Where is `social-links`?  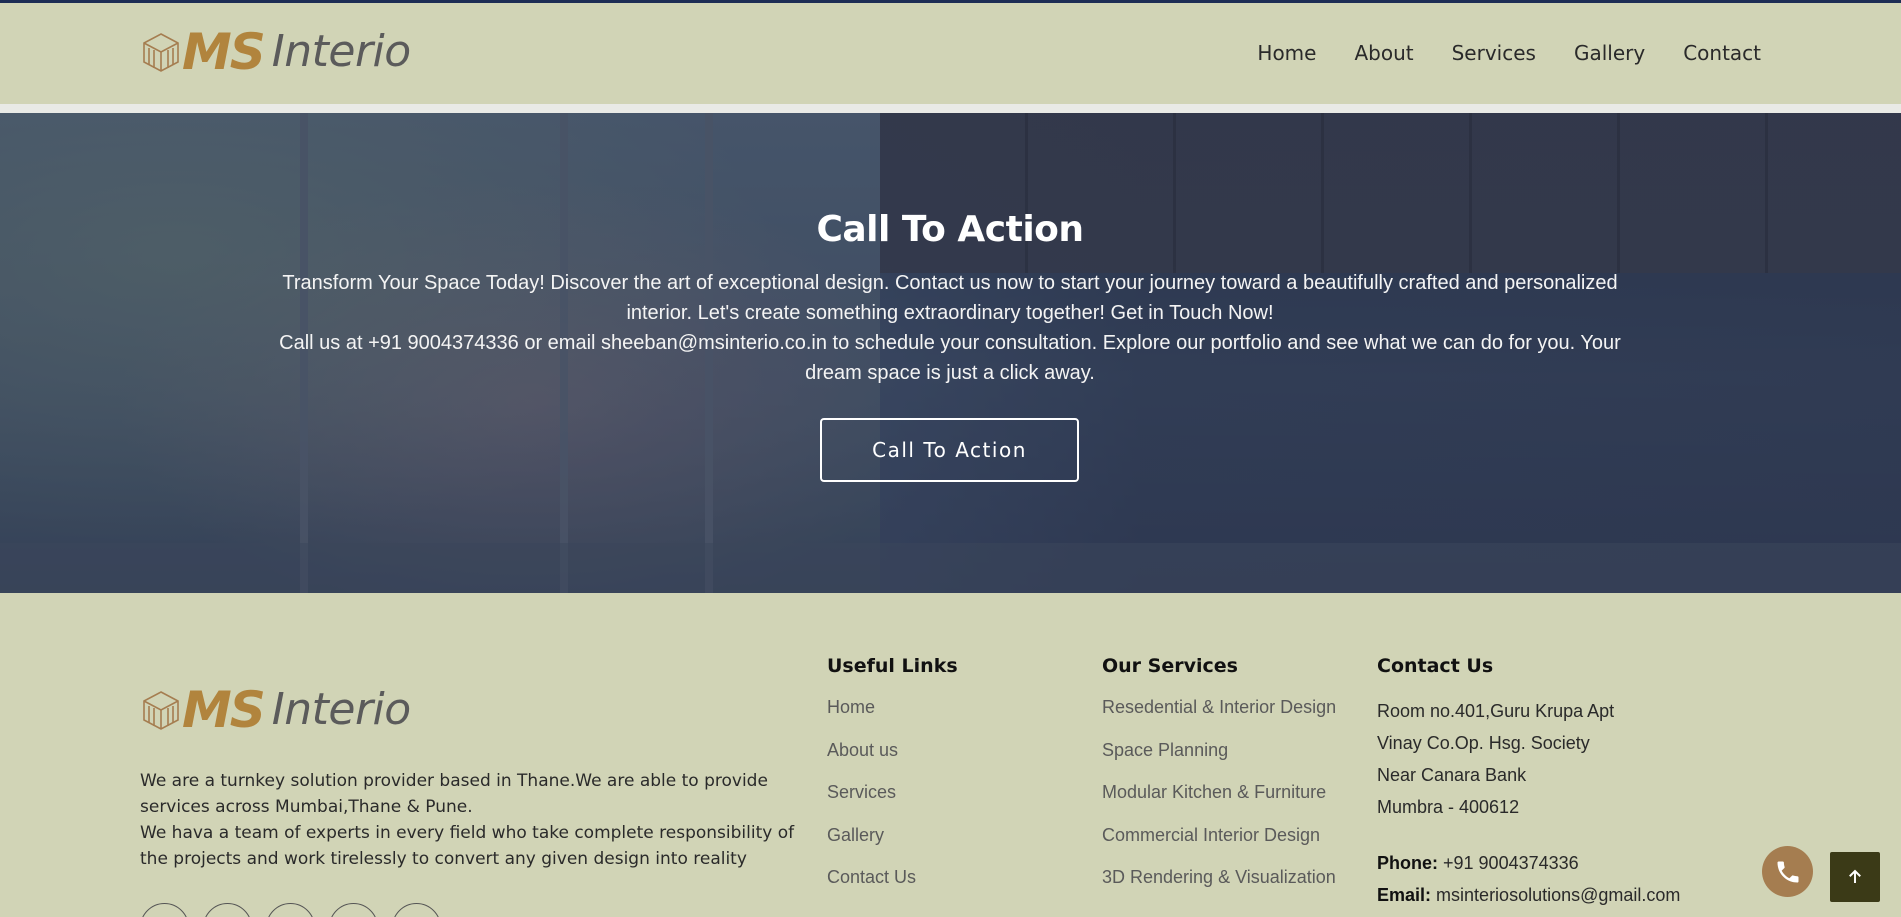 social-links is located at coordinates (290, 910).